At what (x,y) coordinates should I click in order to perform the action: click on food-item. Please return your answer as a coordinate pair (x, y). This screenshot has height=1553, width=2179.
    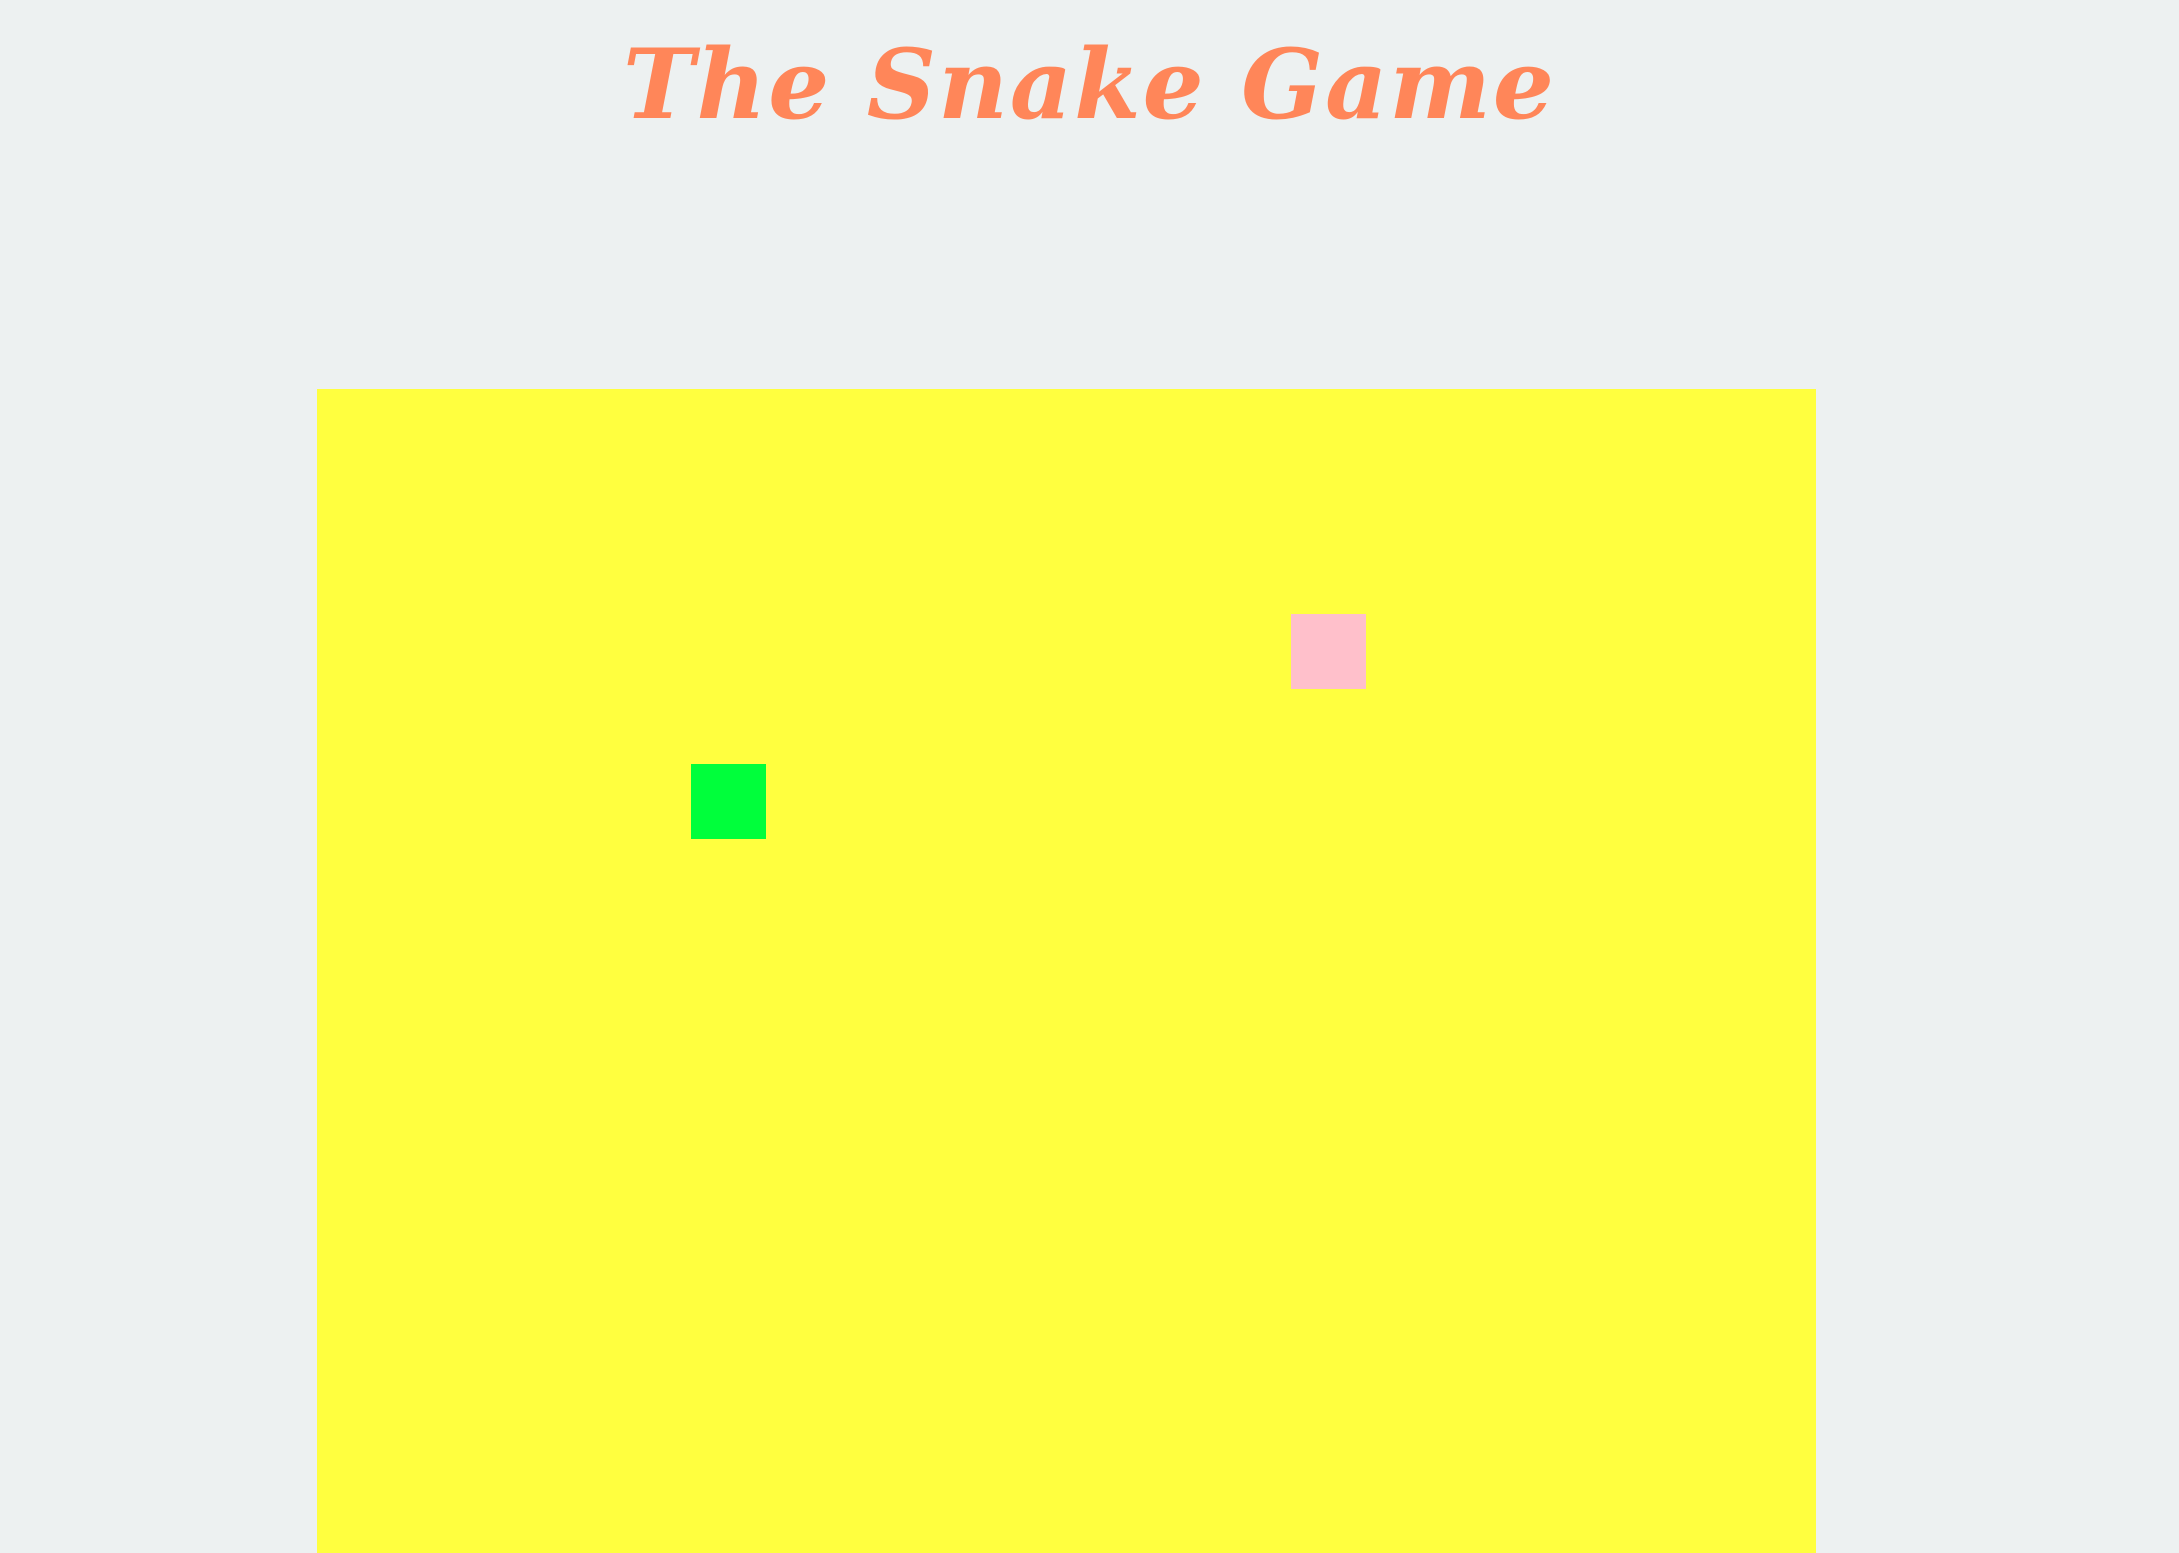
    Looking at the image, I should click on (1328, 651).